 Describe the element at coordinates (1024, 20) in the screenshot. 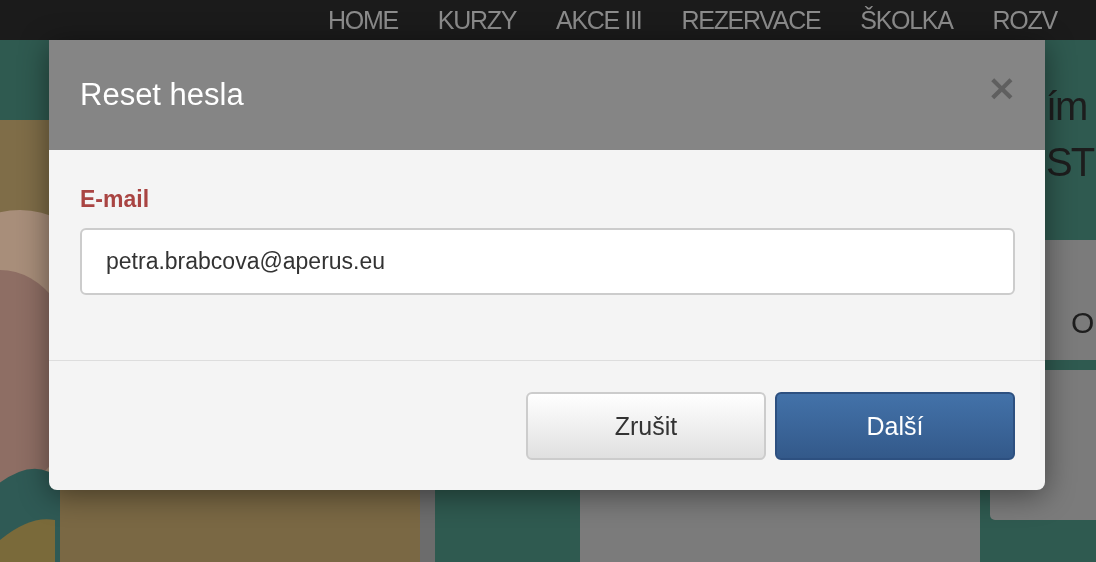

I see `nav-link: ROZV` at that location.